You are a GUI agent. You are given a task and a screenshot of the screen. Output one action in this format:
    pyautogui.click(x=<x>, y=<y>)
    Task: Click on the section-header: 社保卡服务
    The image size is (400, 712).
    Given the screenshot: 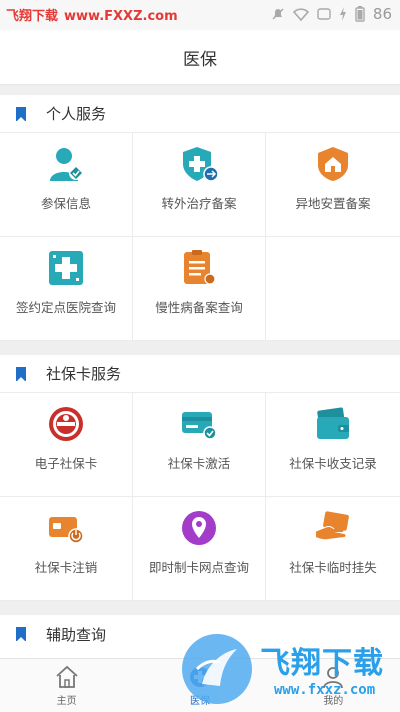 What is the action you would take?
    pyautogui.click(x=200, y=374)
    